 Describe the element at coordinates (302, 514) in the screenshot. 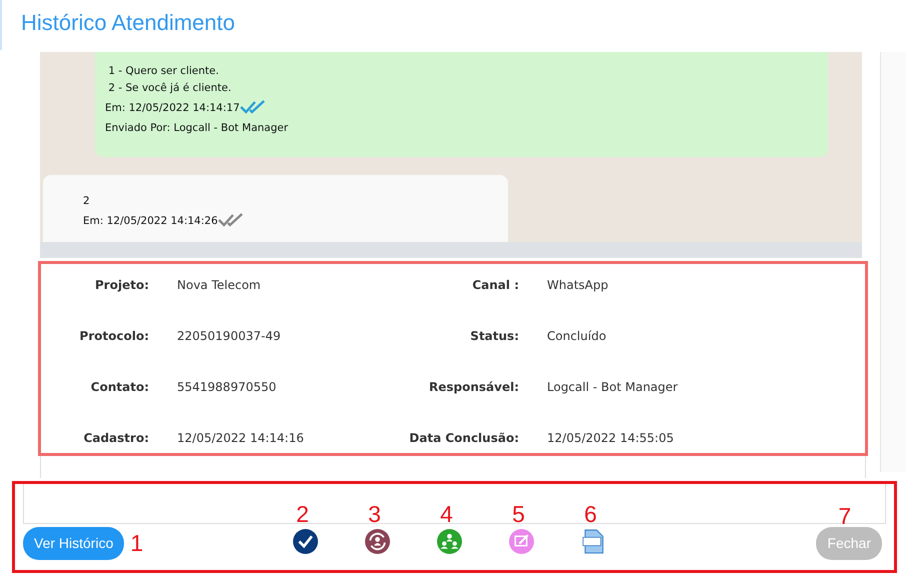

I see `annotation-number: 2` at that location.